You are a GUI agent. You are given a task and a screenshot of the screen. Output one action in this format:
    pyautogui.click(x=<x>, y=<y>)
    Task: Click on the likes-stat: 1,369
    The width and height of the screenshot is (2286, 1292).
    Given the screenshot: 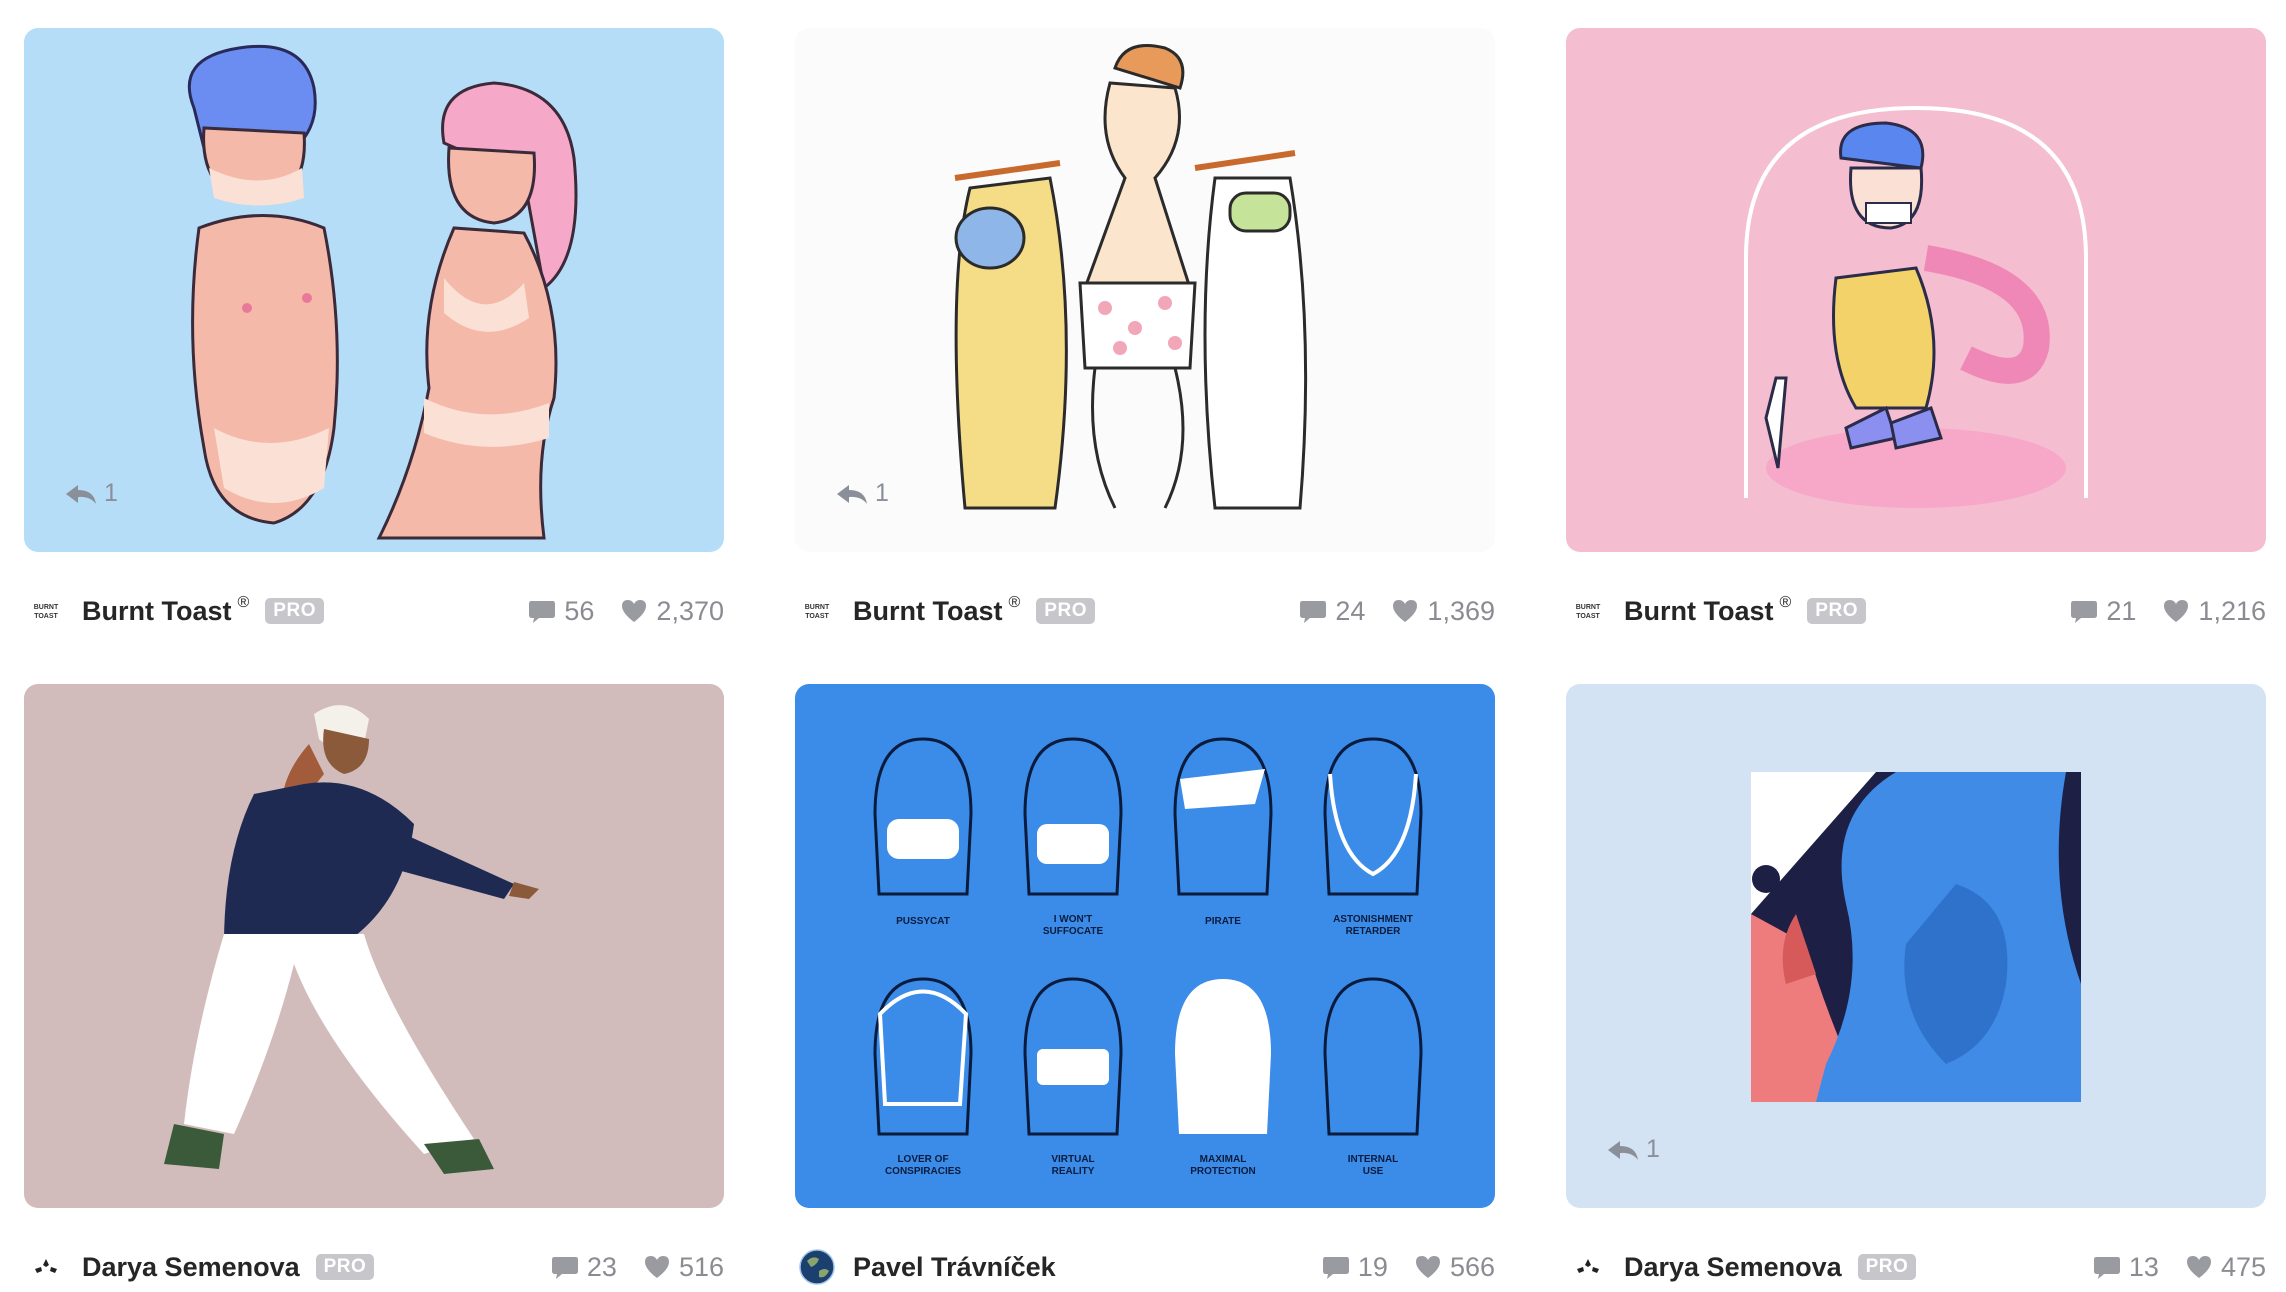 What is the action you would take?
    pyautogui.click(x=1443, y=611)
    